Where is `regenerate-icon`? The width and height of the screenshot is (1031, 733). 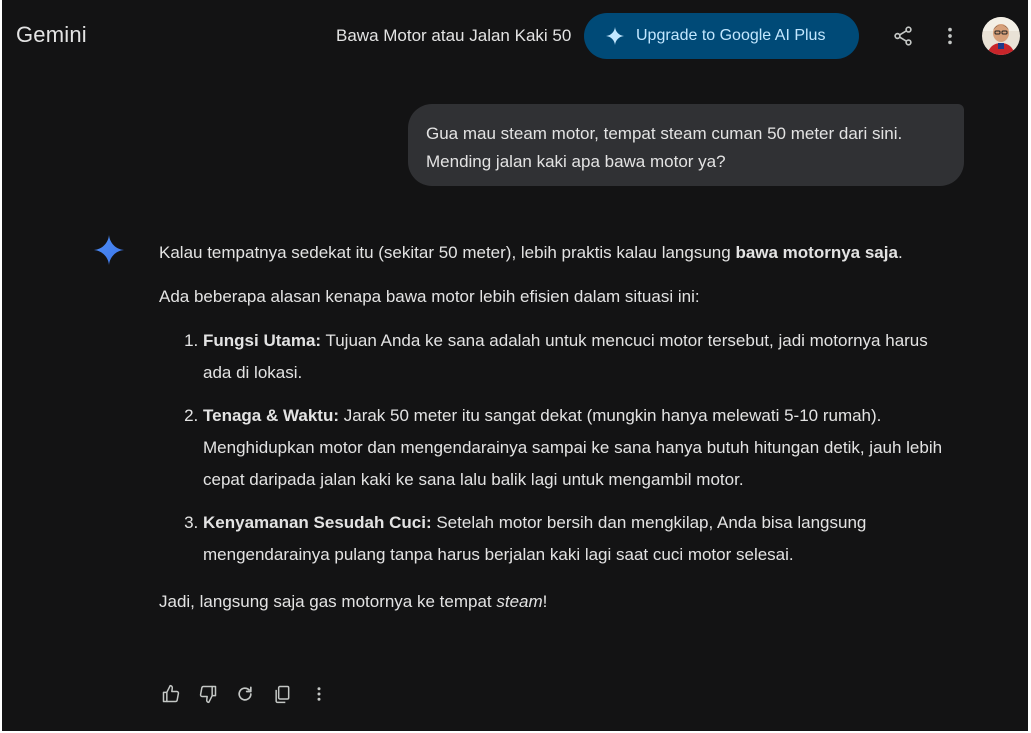
regenerate-icon is located at coordinates (245, 694).